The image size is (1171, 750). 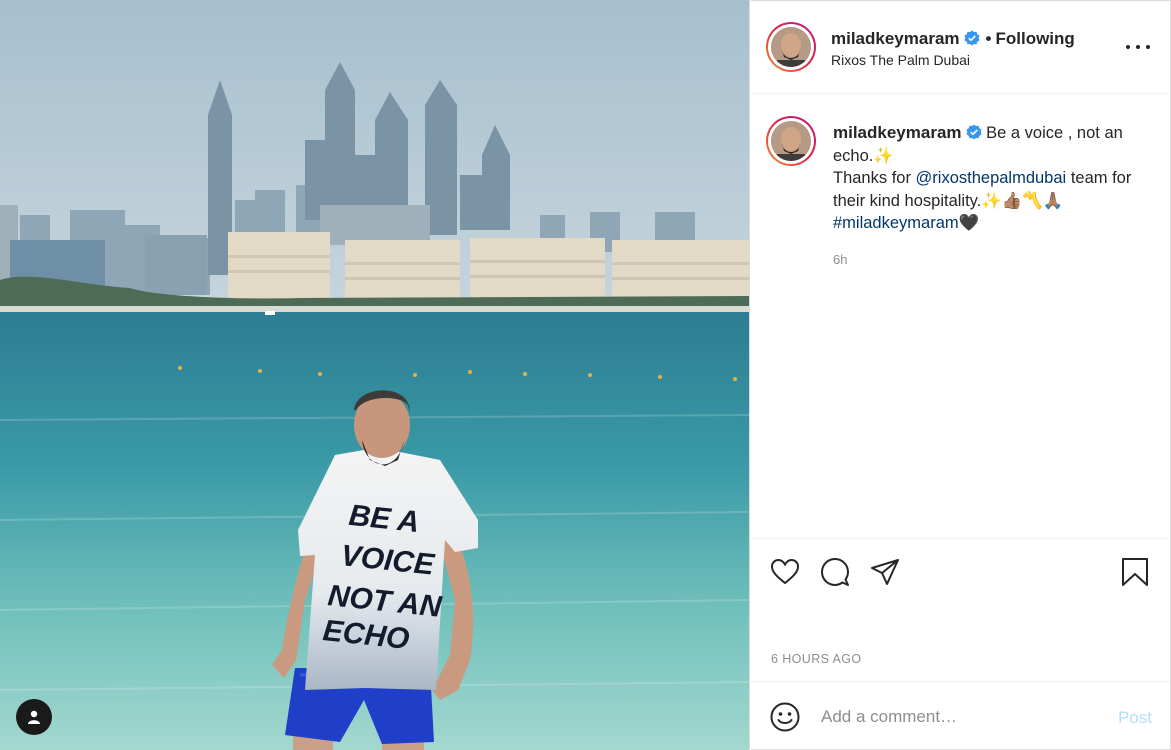 I want to click on comment-bubble-icon, so click(x=835, y=572).